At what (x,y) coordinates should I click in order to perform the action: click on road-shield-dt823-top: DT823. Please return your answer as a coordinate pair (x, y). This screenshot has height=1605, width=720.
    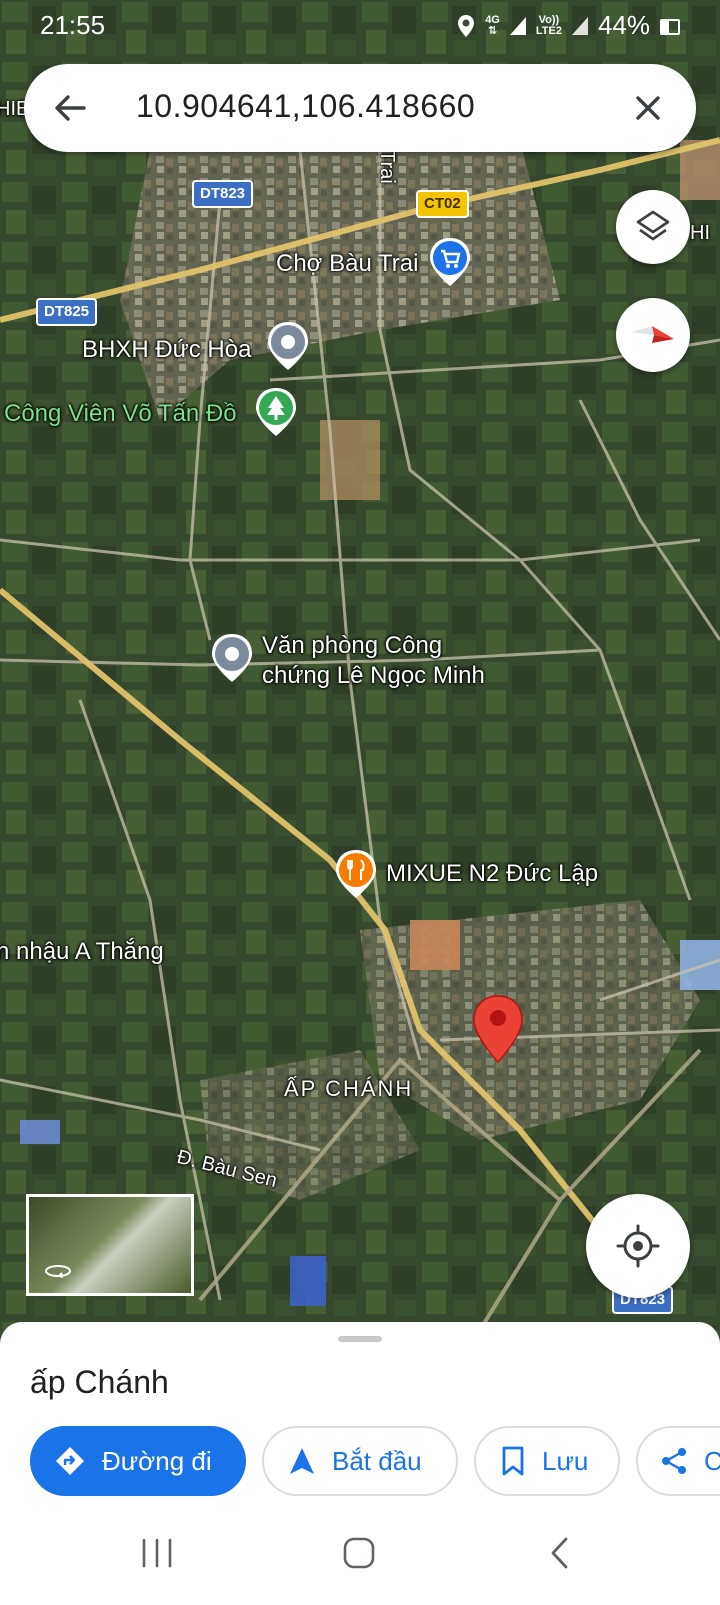
    Looking at the image, I should click on (223, 194).